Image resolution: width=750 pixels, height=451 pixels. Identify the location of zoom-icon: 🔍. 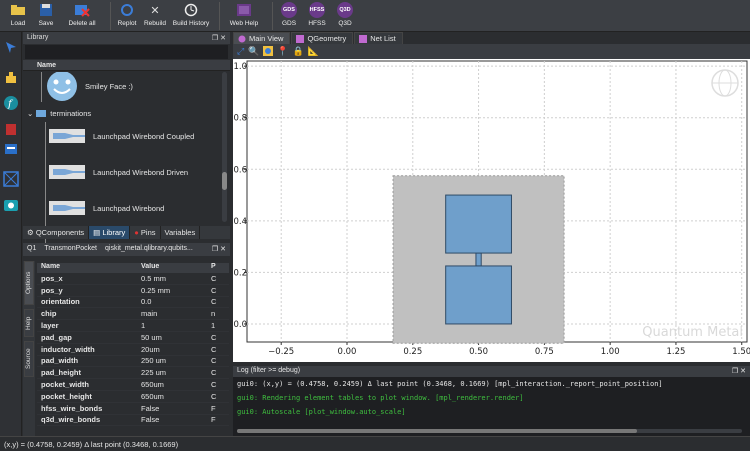
(253, 51).